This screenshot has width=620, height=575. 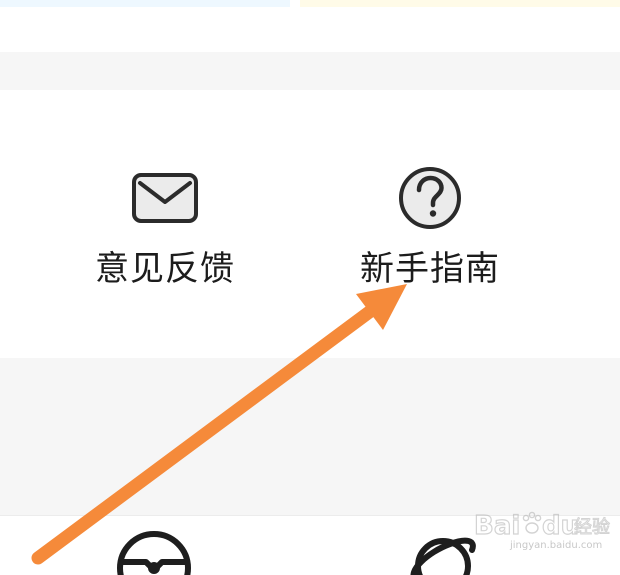 I want to click on top-card-strip-left, so click(x=145, y=3).